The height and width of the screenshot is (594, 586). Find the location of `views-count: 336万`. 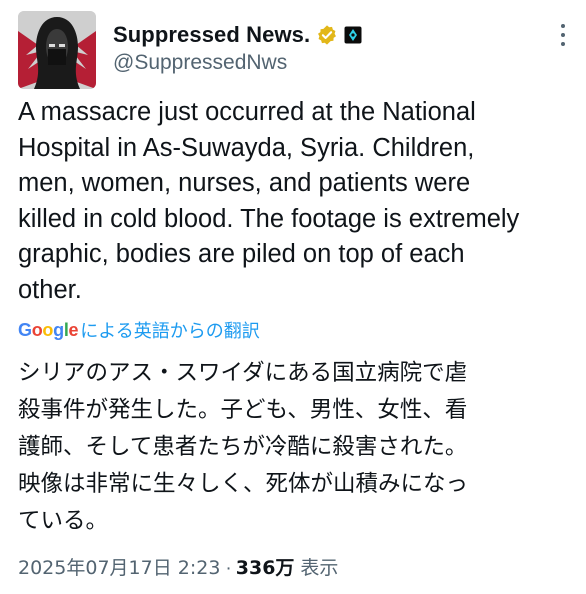

views-count: 336万 is located at coordinates (265, 568).